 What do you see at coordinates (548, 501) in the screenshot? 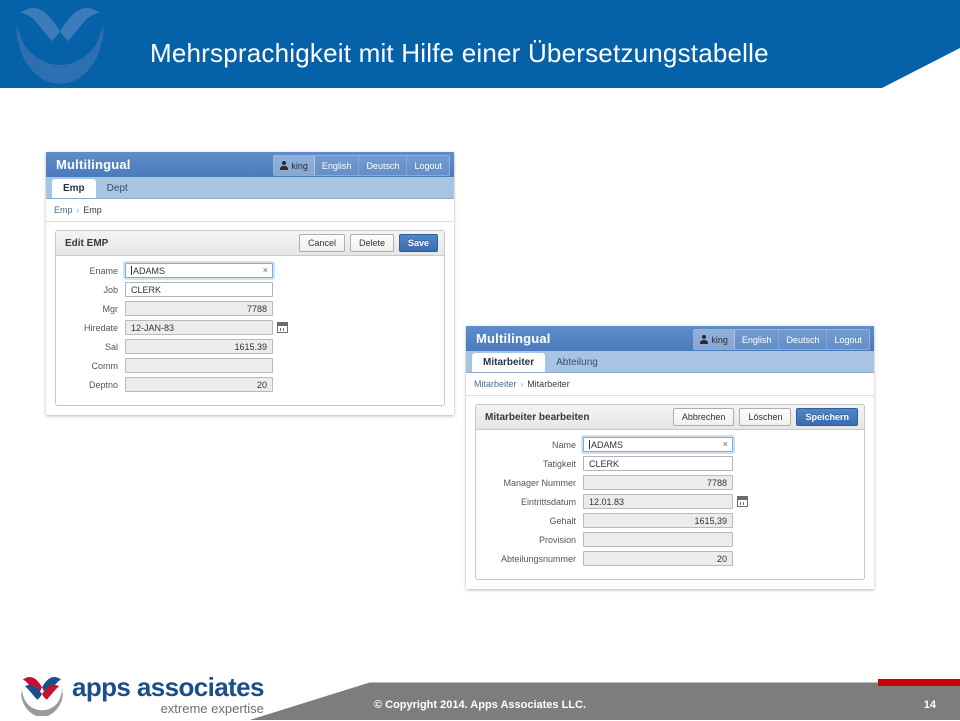
I see `field-label: Eintrittsdatum` at bounding box center [548, 501].